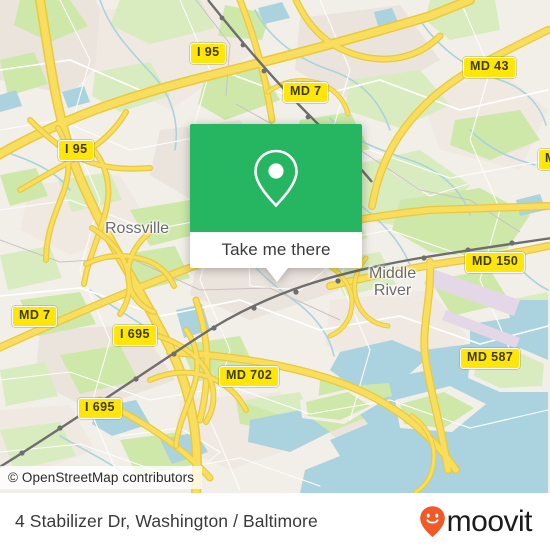 The height and width of the screenshot is (550, 550). What do you see at coordinates (544, 159) in the screenshot?
I see `shield-md-clipped-right: M` at bounding box center [544, 159].